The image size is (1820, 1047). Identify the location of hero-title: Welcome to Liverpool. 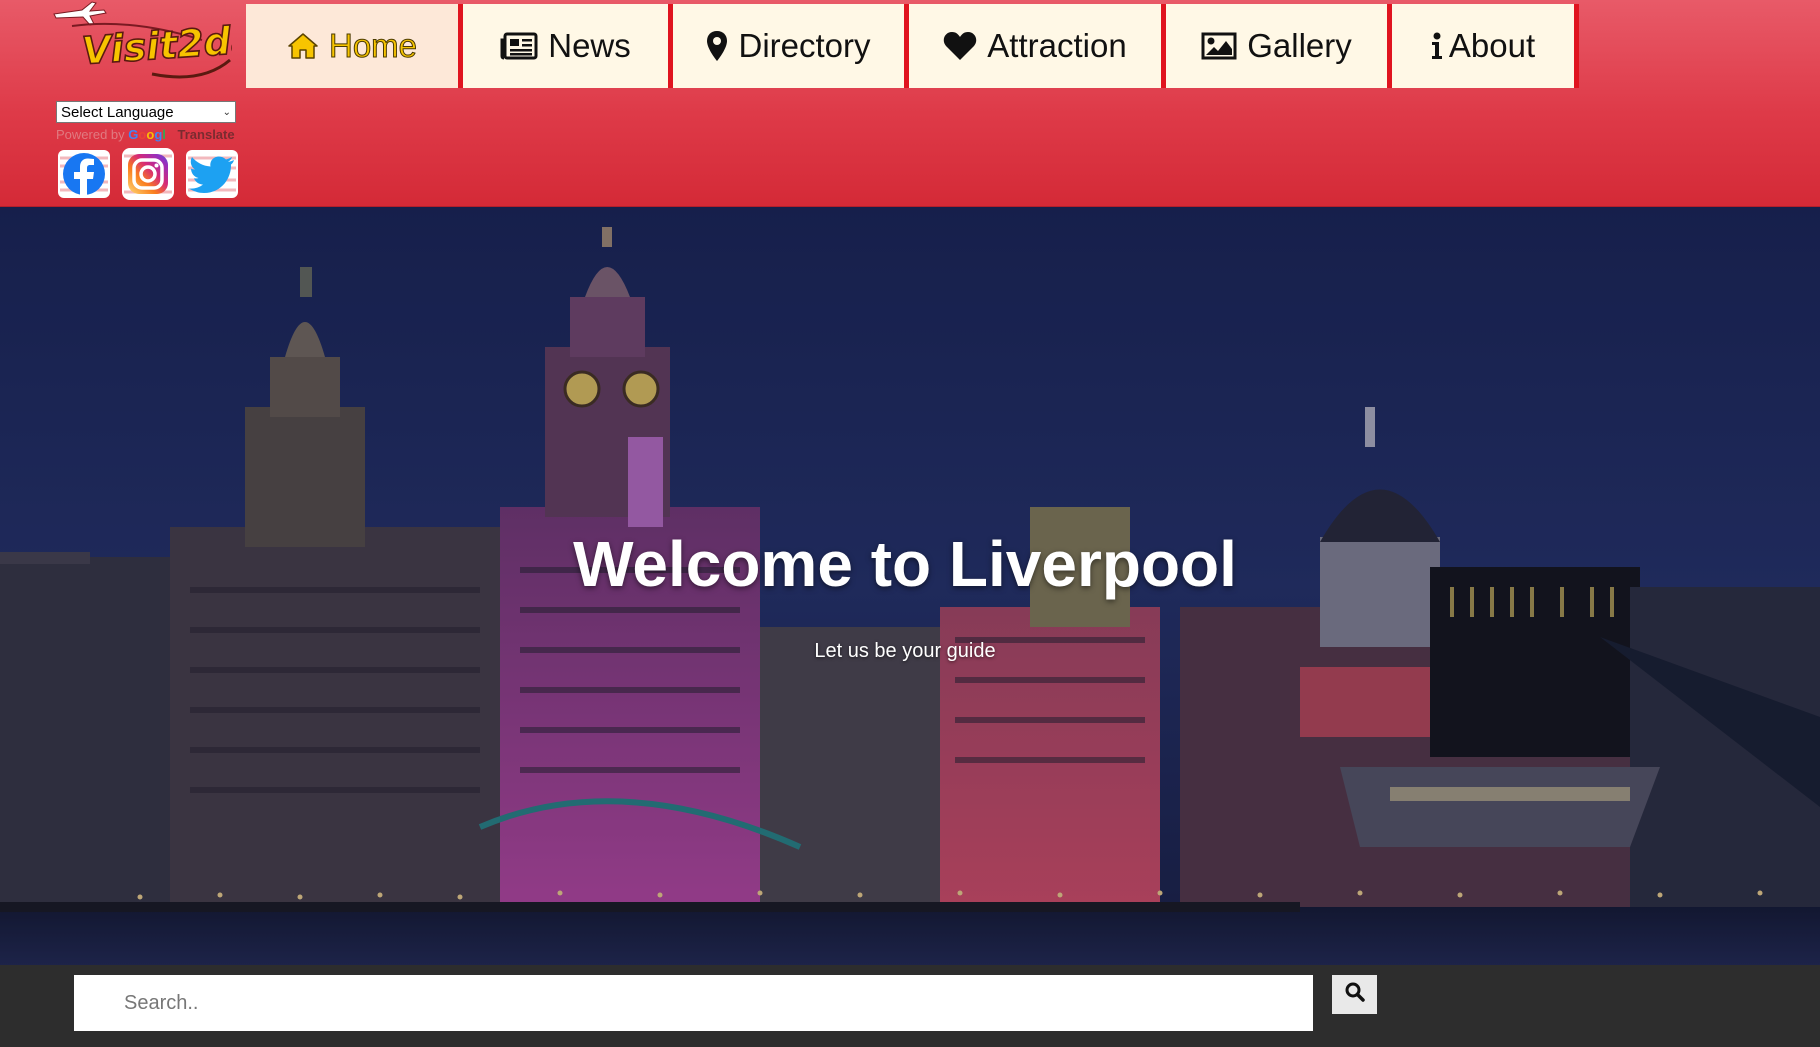
(905, 564).